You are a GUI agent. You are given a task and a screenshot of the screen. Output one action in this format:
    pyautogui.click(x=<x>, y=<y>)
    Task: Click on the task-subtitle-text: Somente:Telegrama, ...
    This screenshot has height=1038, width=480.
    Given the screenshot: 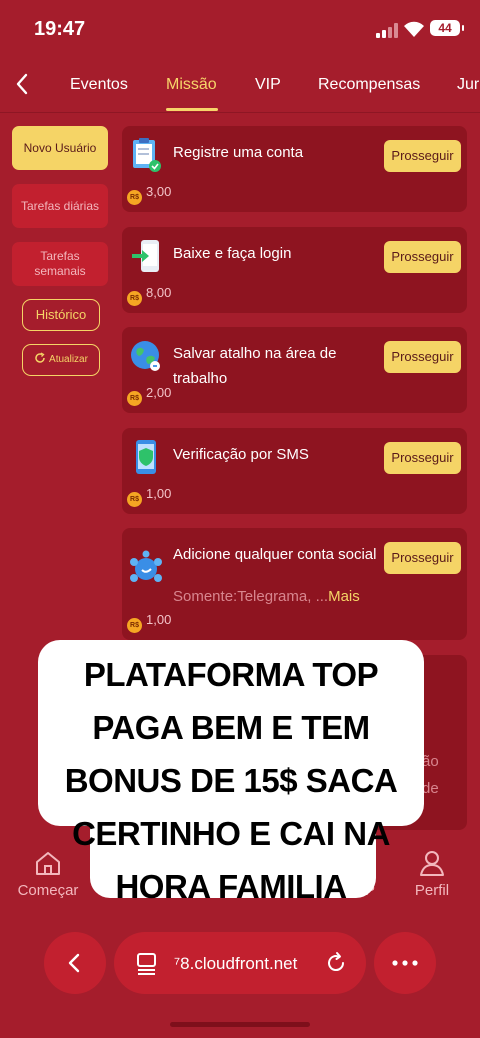 What is the action you would take?
    pyautogui.click(x=251, y=596)
    